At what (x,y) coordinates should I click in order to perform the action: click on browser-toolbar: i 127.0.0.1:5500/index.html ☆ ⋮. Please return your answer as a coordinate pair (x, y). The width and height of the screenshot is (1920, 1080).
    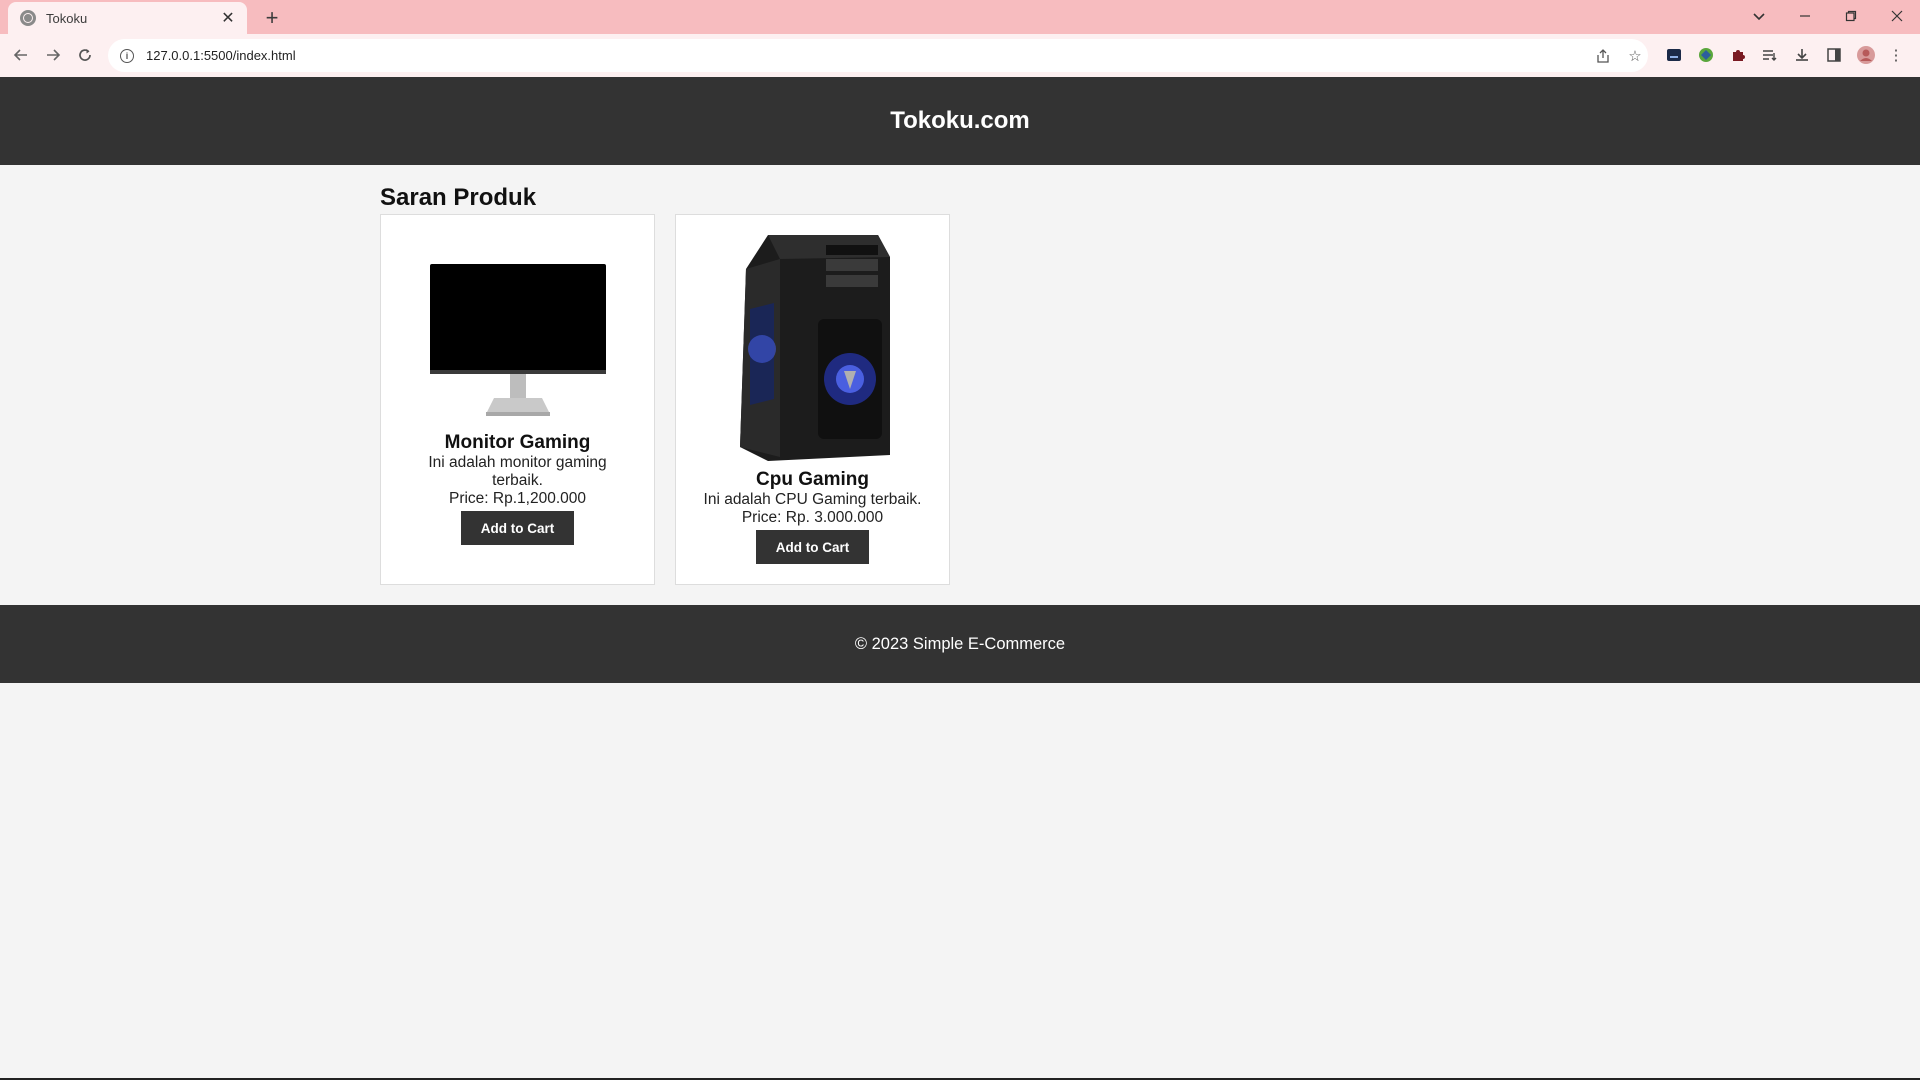
    Looking at the image, I should click on (960, 55).